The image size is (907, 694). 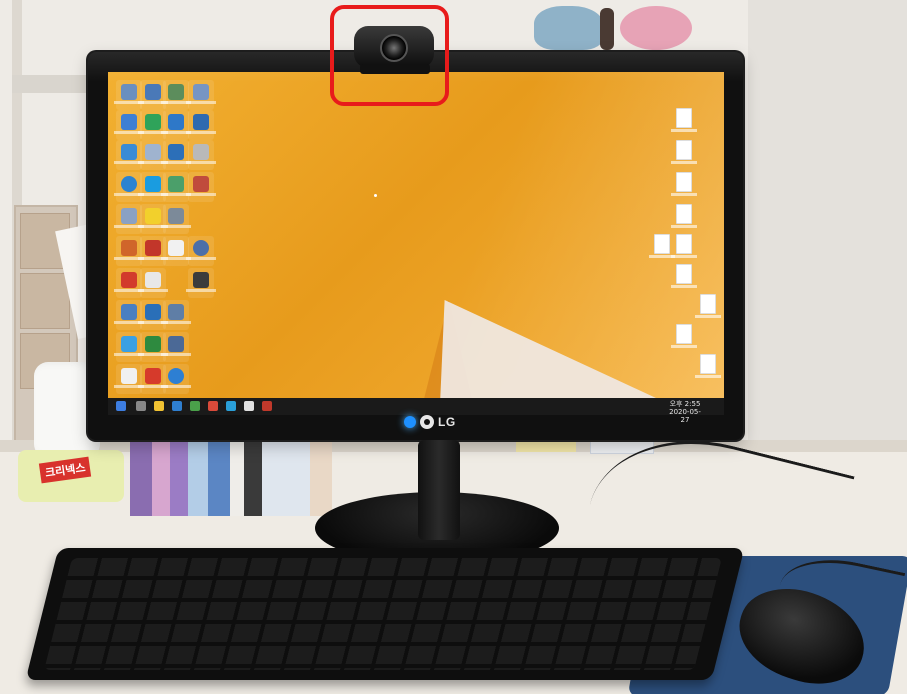 I want to click on figurine-small, so click(x=607, y=29).